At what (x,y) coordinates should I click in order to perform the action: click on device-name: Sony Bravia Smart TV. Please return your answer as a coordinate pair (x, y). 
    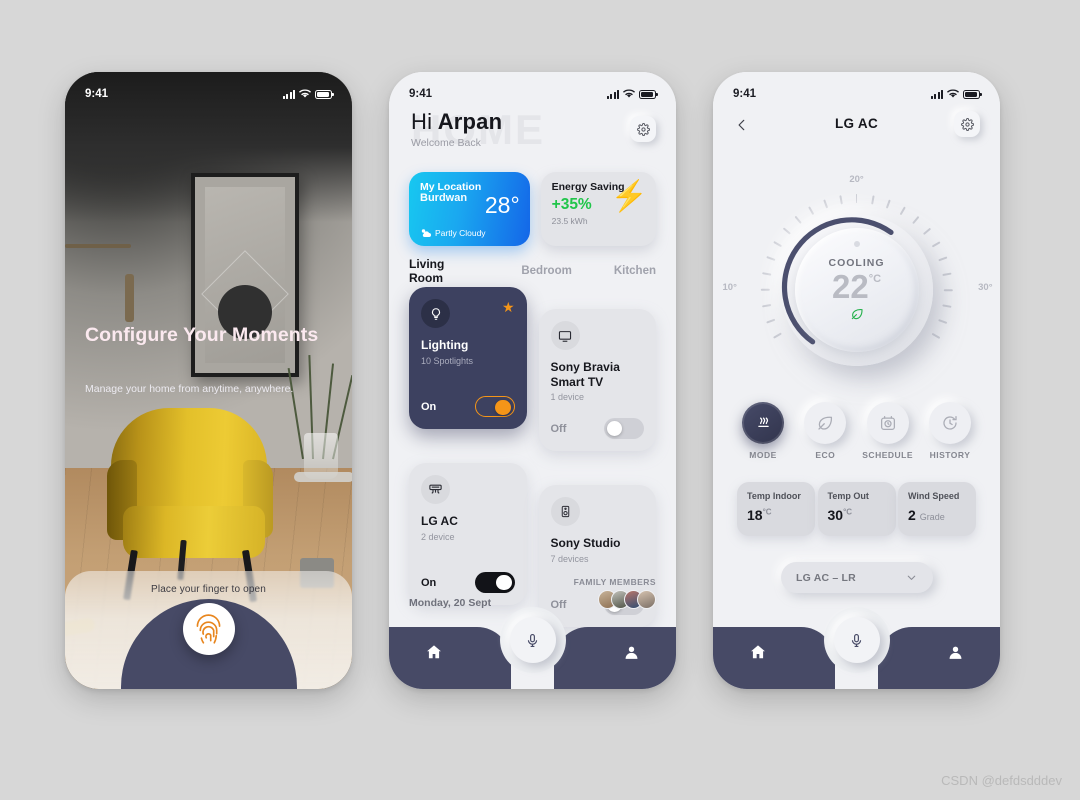
    Looking at the image, I should click on (585, 374).